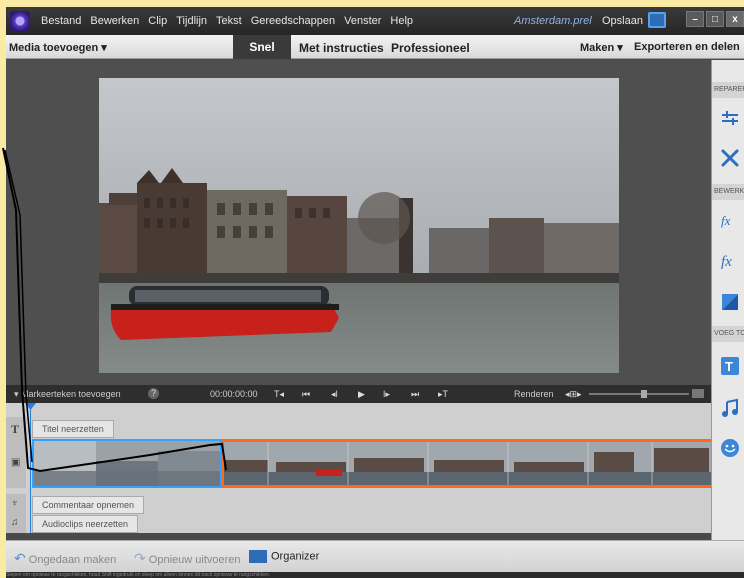  Describe the element at coordinates (140, 558) in the screenshot. I see `redo-icon: ↷` at that location.